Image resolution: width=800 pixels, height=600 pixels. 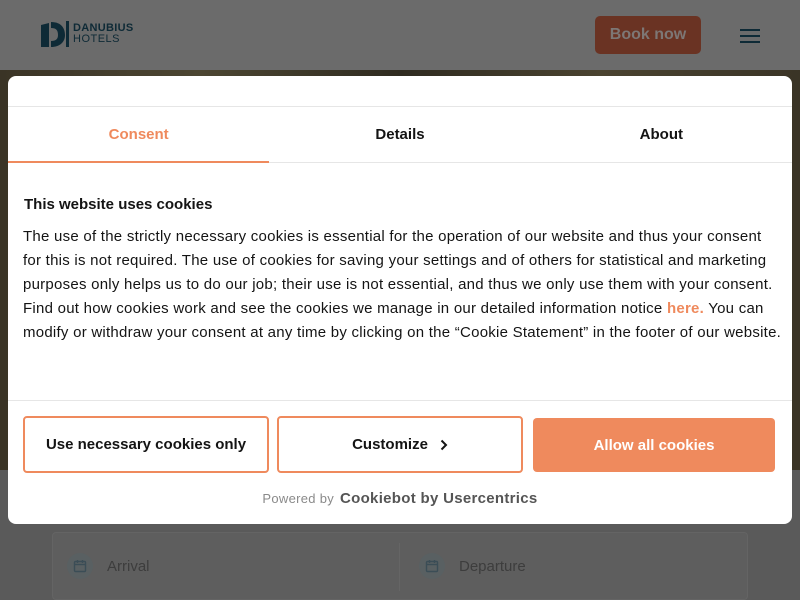 I want to click on powered-by: Powered by Cookiebot by Usercentrics, so click(x=400, y=498).